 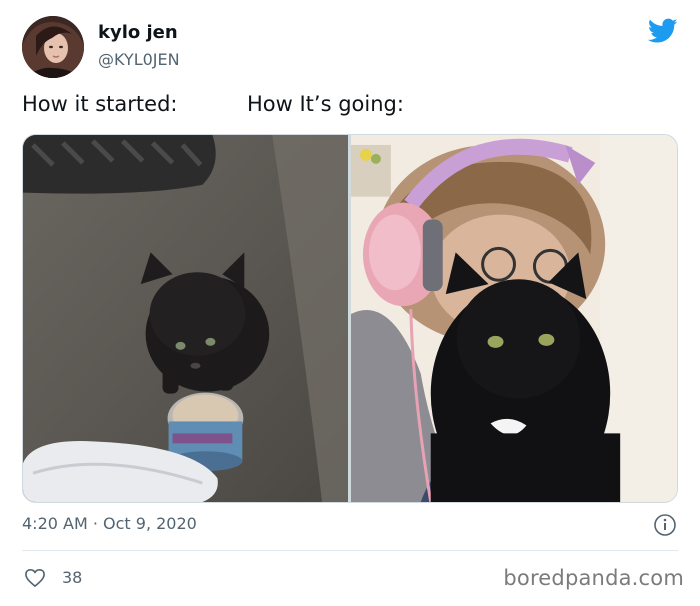 I want to click on handle: @KYL0JEN, so click(x=139, y=59).